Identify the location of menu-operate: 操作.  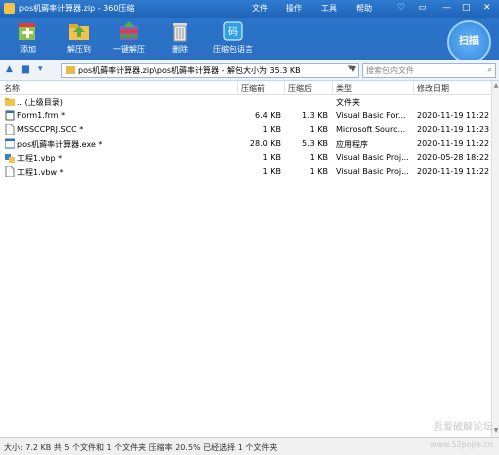
(294, 8).